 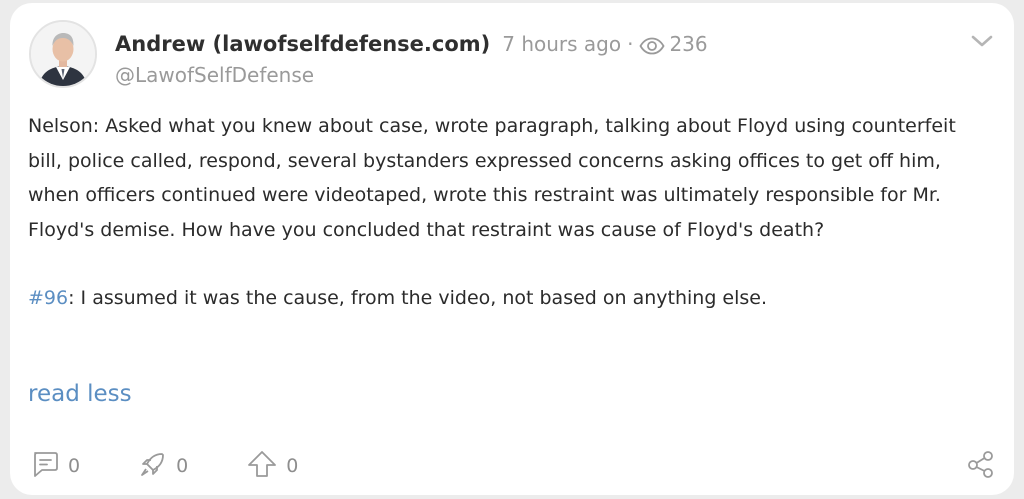 What do you see at coordinates (652, 48) in the screenshot?
I see `eye-icon` at bounding box center [652, 48].